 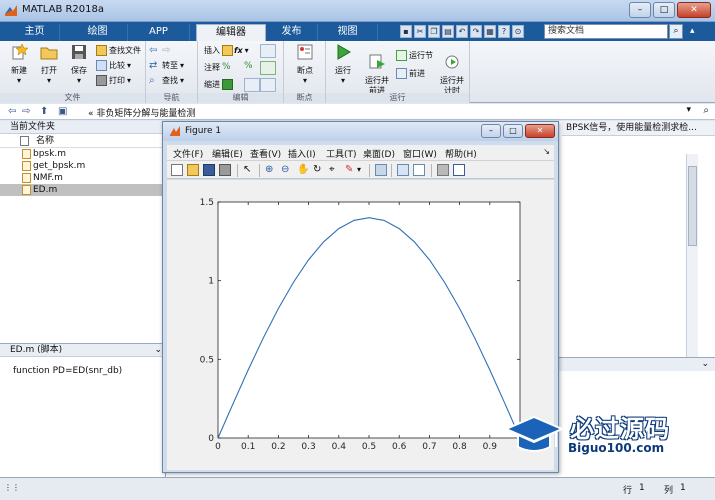 What do you see at coordinates (252, 68) in the screenshot?
I see `uncomment-icon: %` at bounding box center [252, 68].